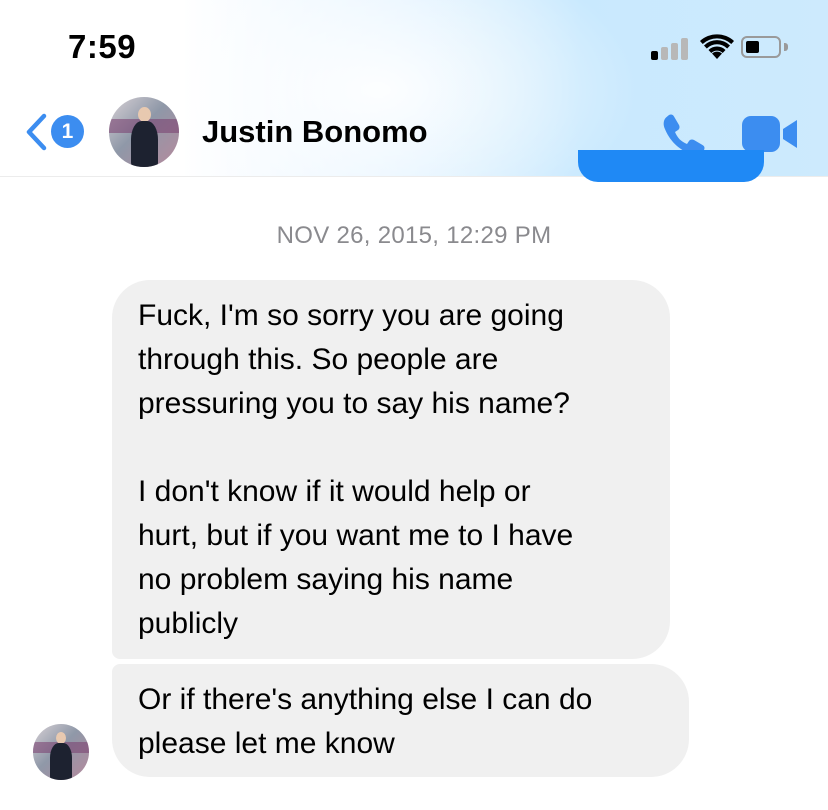 This screenshot has width=828, height=810. What do you see at coordinates (761, 47) in the screenshot?
I see `battery-icon` at bounding box center [761, 47].